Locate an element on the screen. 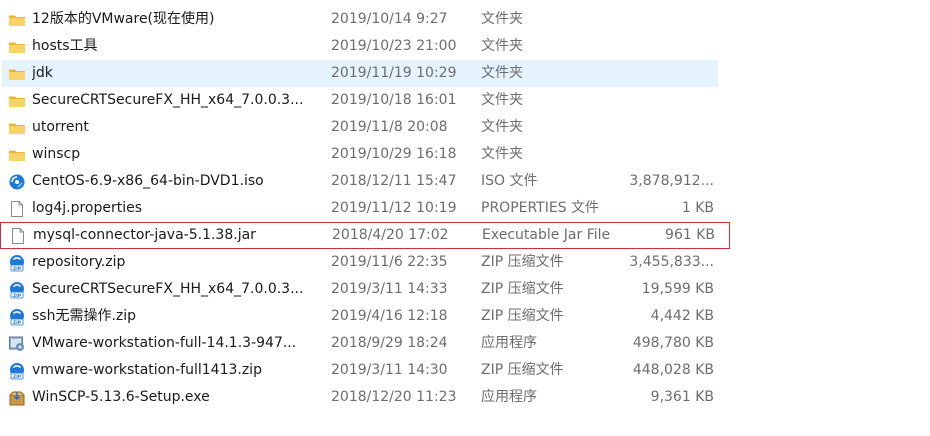  file-date-modified: 2019/4/16 12:18 is located at coordinates (389, 316).